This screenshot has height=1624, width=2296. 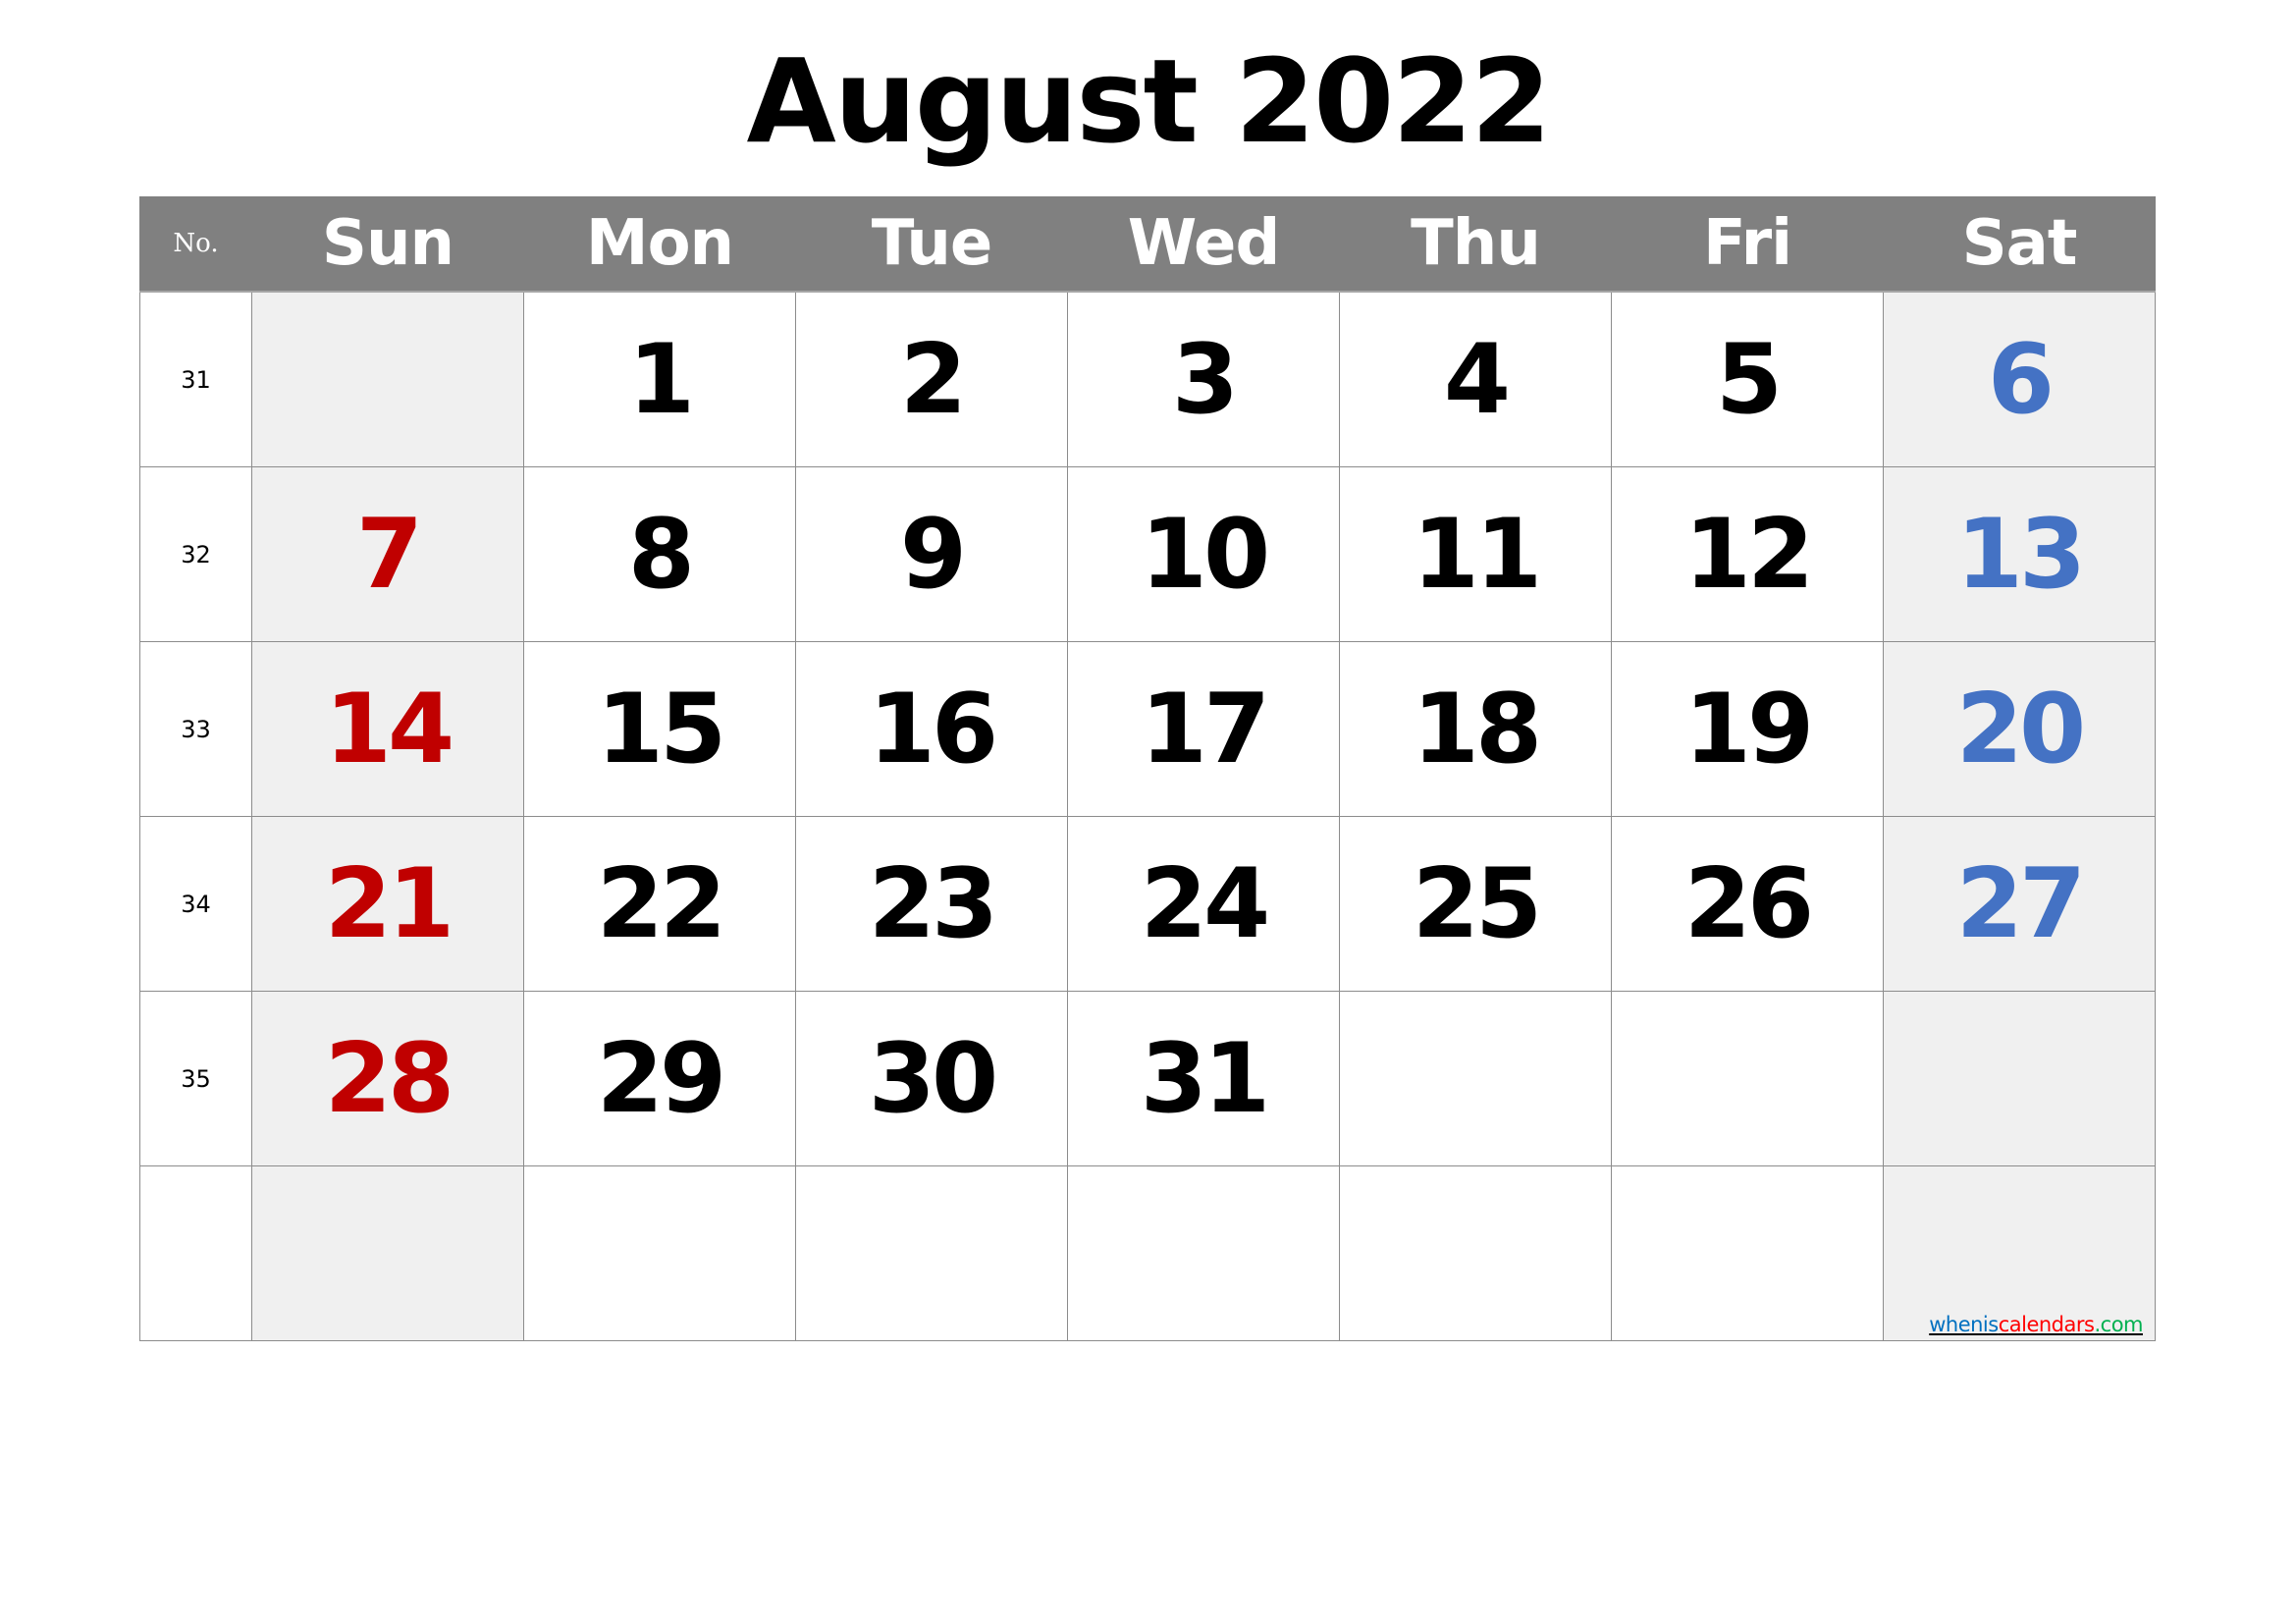 I want to click on day-cell-content: 24, so click(x=1203, y=904).